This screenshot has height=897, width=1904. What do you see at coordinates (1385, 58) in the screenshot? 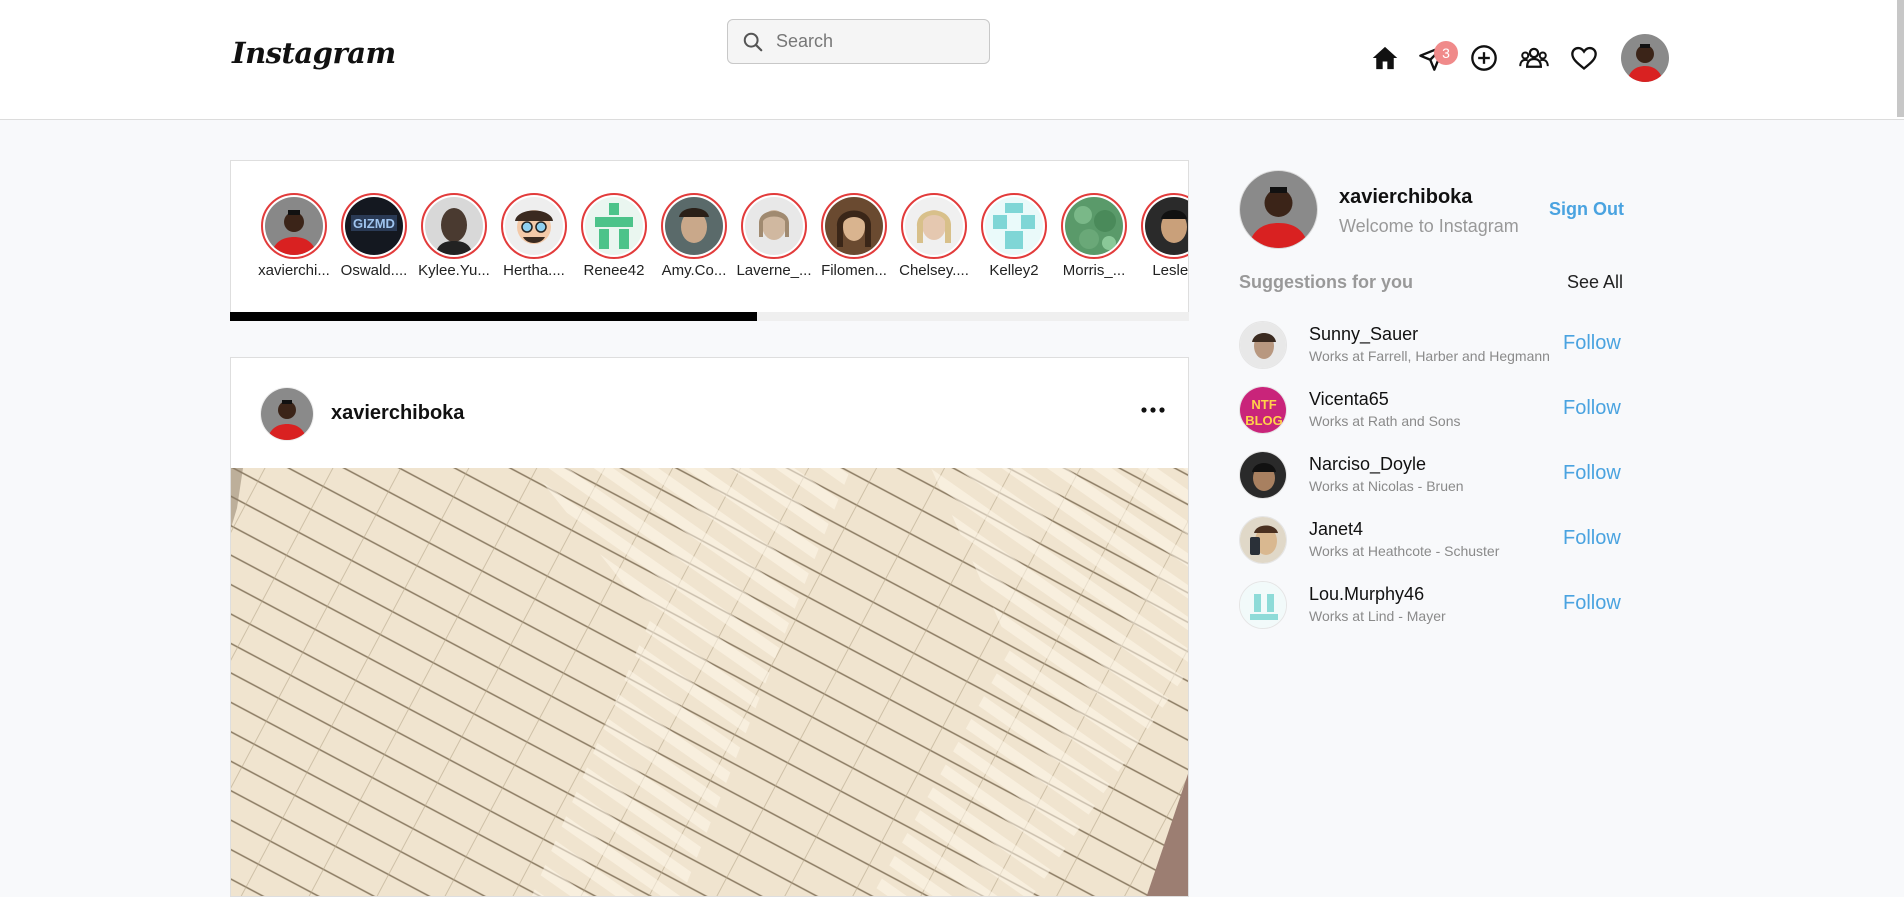
I see `home-icon` at bounding box center [1385, 58].